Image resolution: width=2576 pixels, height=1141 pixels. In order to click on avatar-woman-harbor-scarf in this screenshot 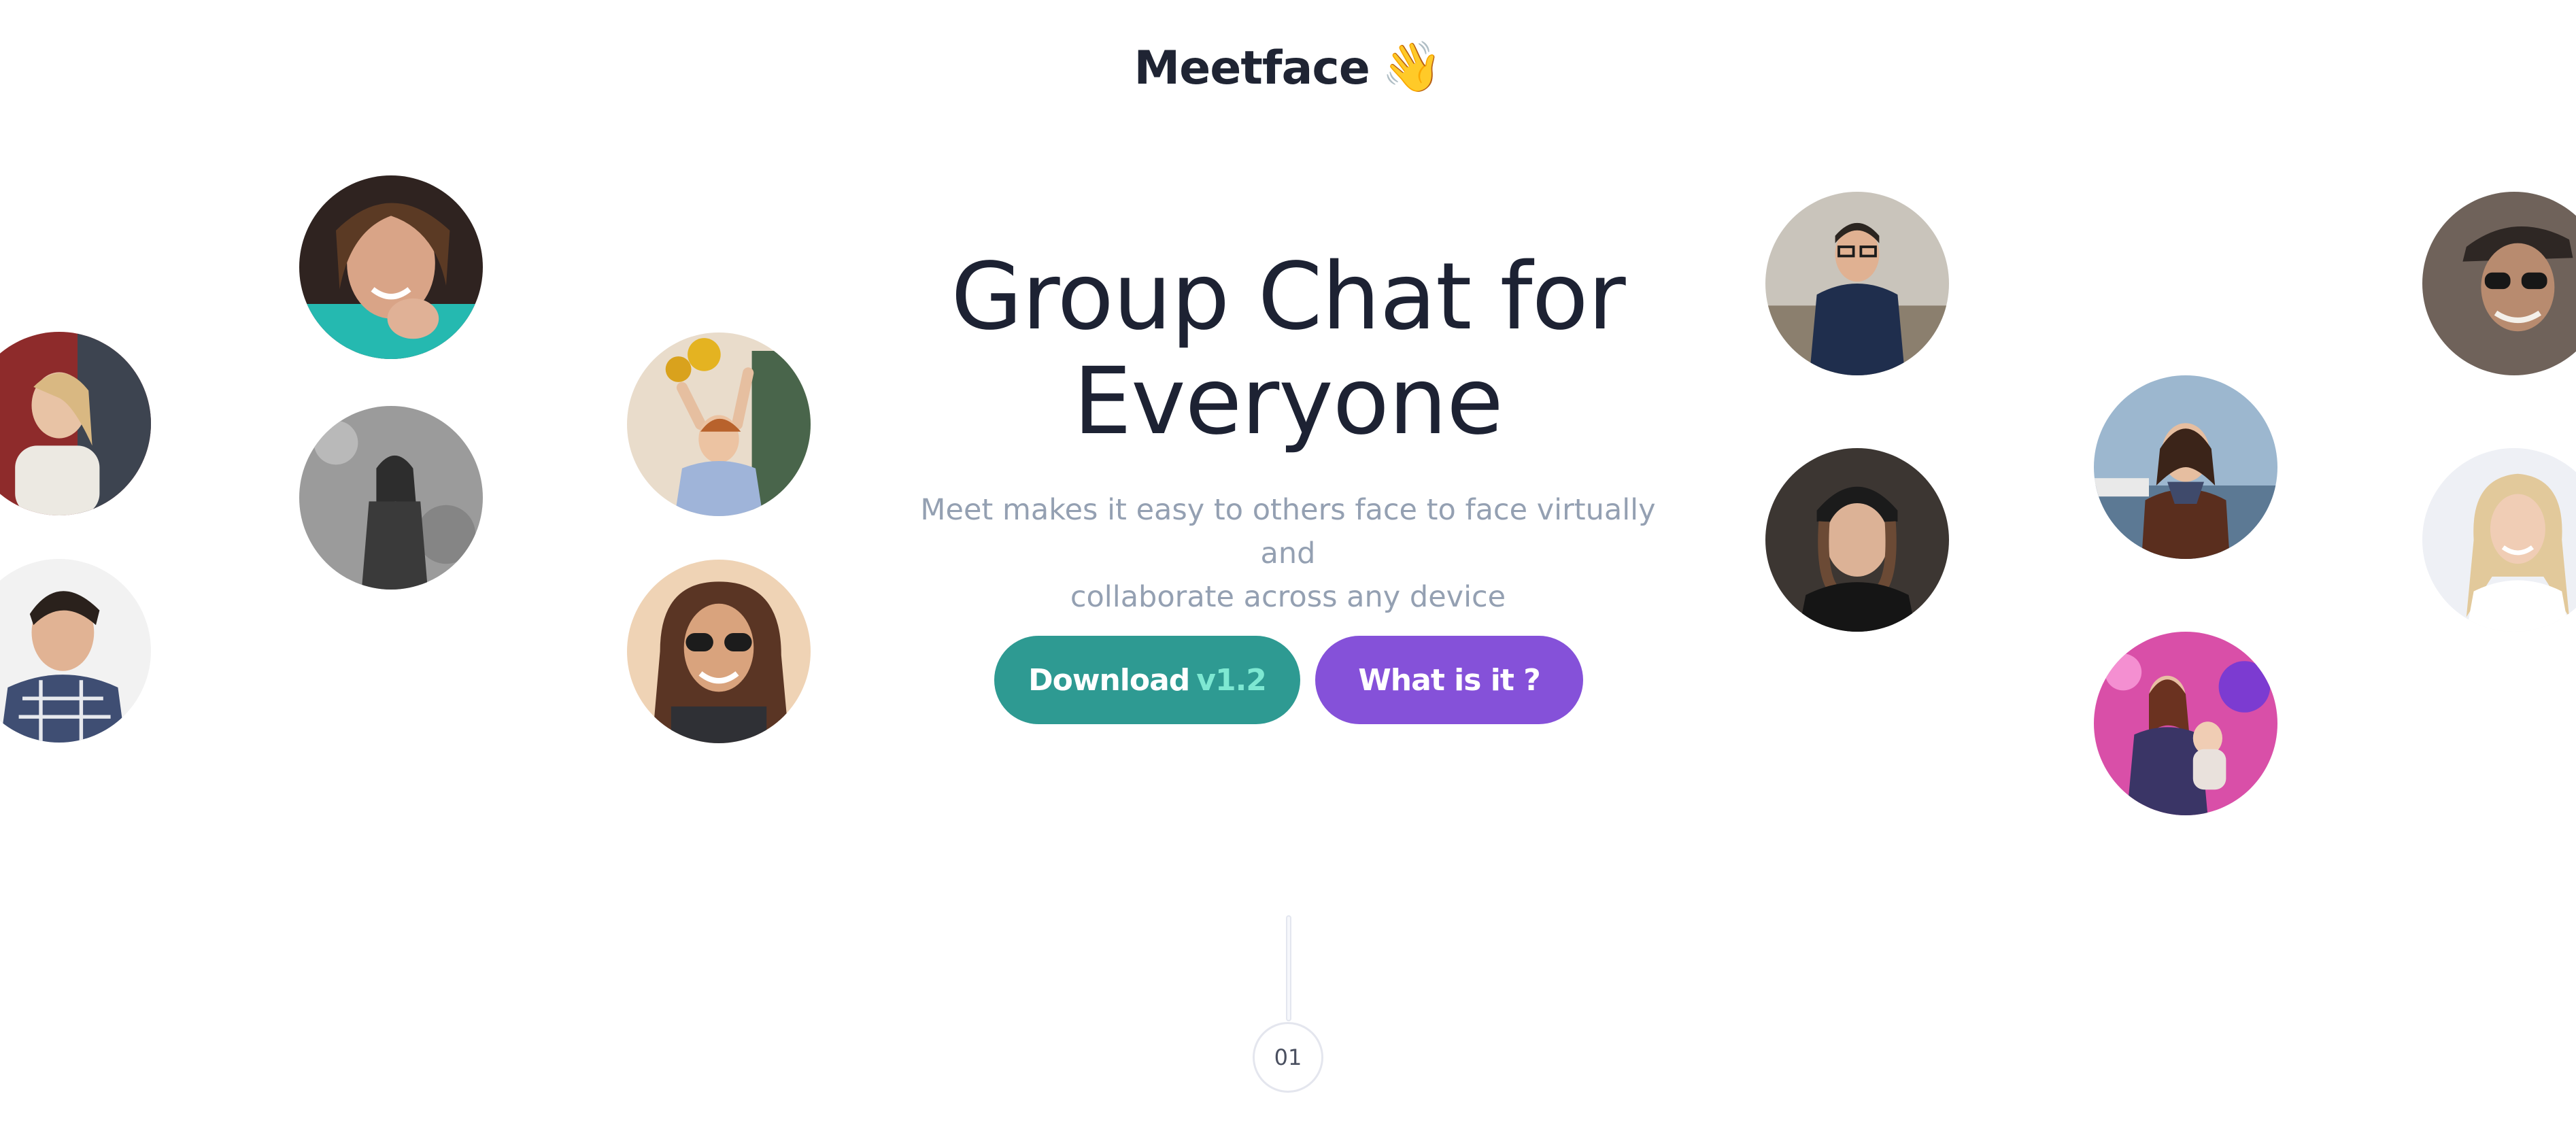, I will do `click(2185, 467)`.